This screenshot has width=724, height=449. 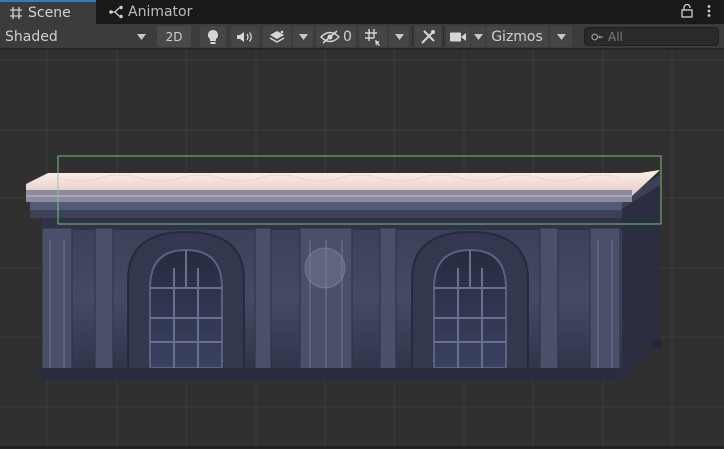 I want to click on camera-icon, so click(x=458, y=36).